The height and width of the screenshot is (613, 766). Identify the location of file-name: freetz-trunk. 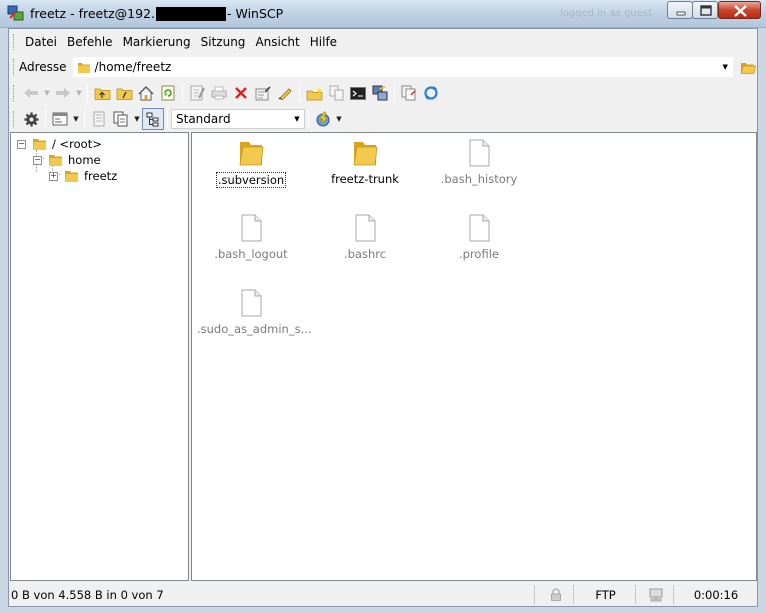
(365, 179).